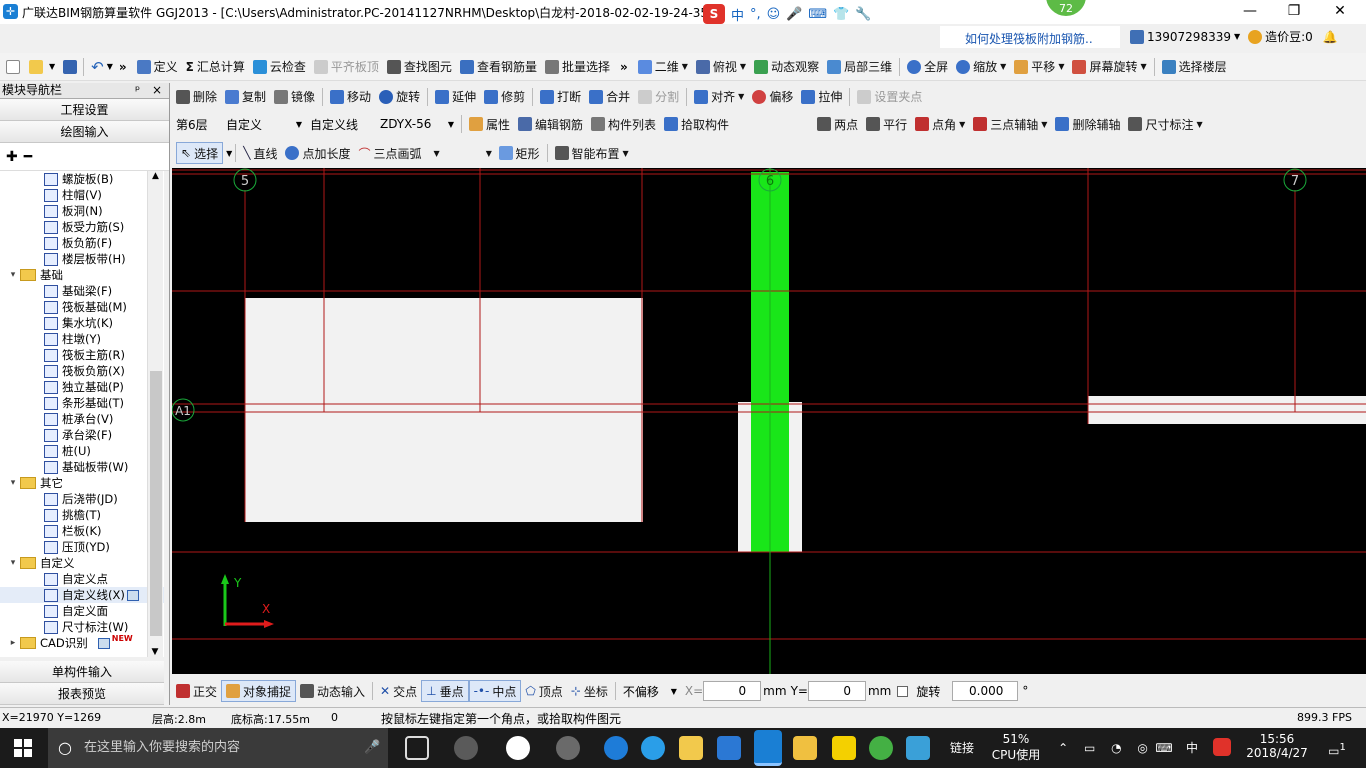 The height and width of the screenshot is (768, 1366). I want to click on split-button: 分割, so click(658, 97).